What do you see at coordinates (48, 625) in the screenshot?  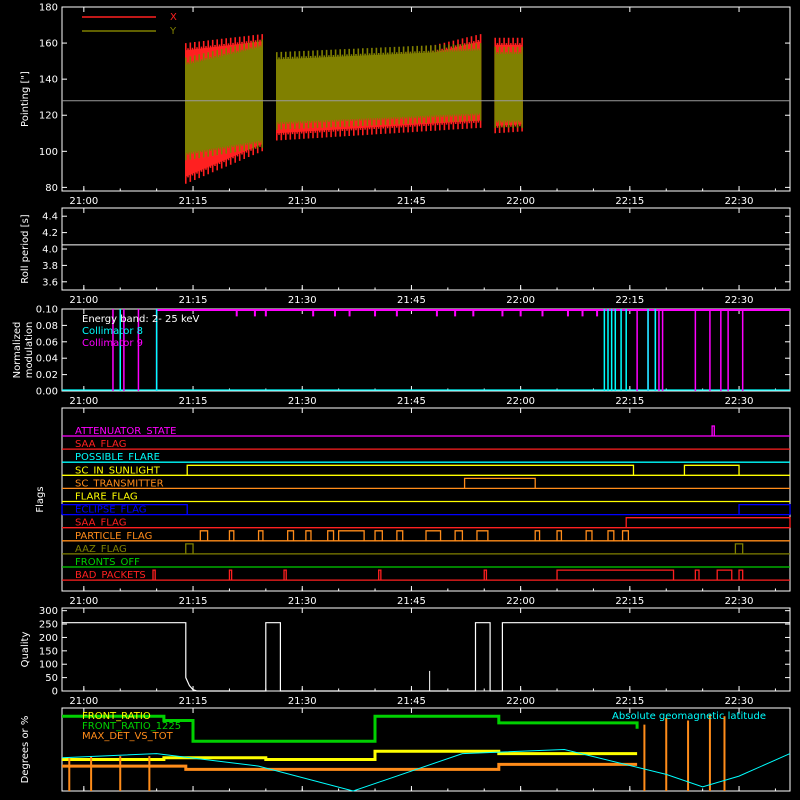 I see `y-tick-label: 250` at bounding box center [48, 625].